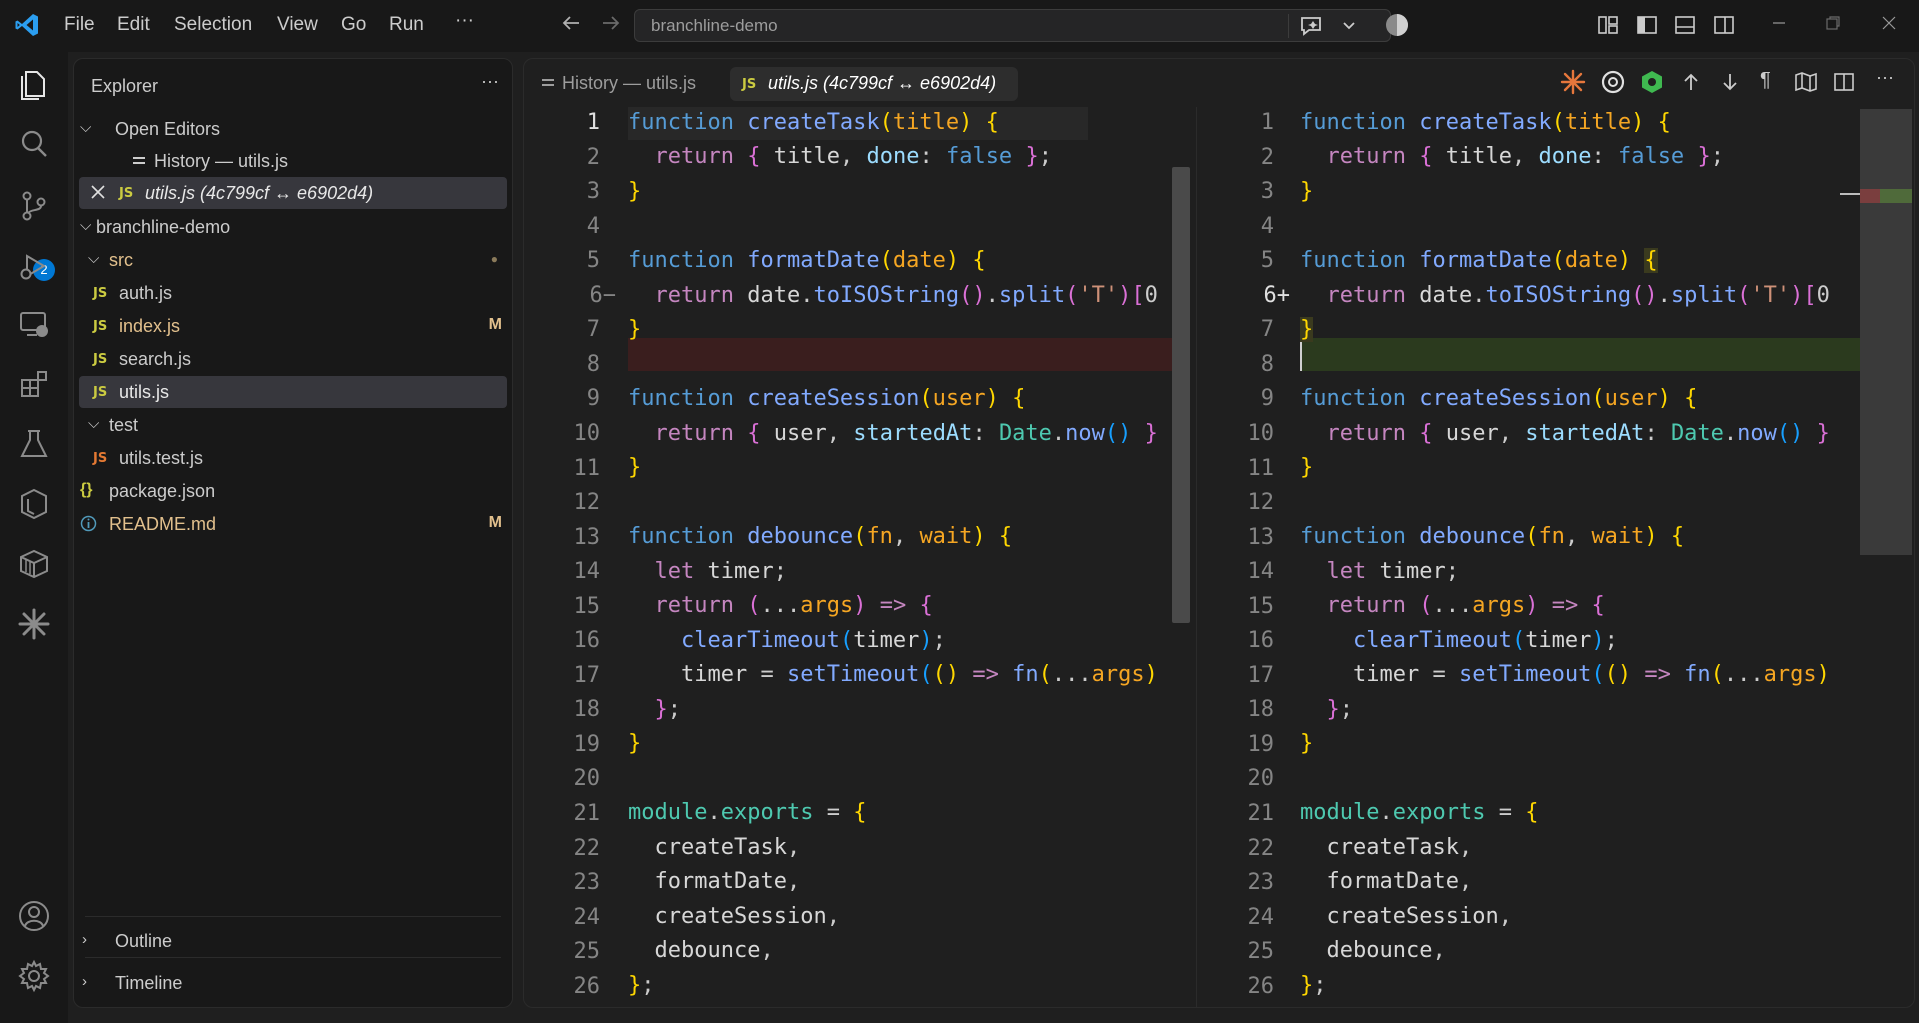 Image resolution: width=1919 pixels, height=1023 pixels. What do you see at coordinates (293, 161) in the screenshot?
I see `open-editor-item: History — utils.js` at bounding box center [293, 161].